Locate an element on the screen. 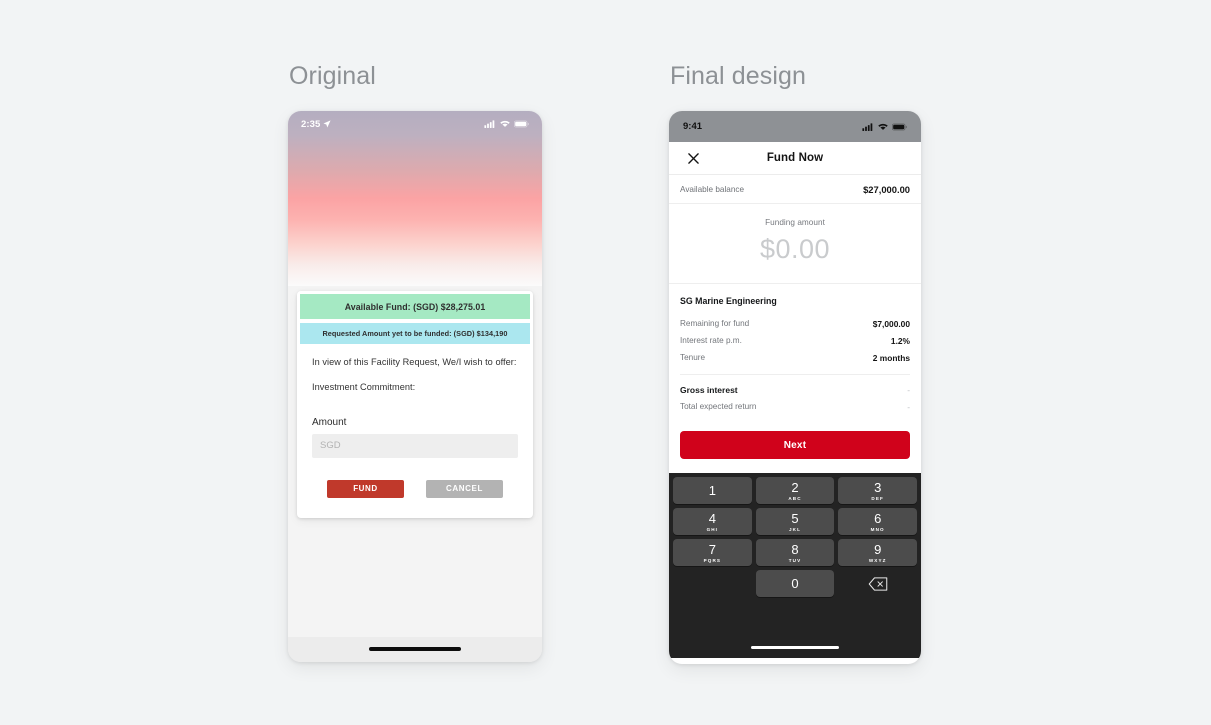 This screenshot has width=1211, height=725. original-home-indicator-area is located at coordinates (415, 649).